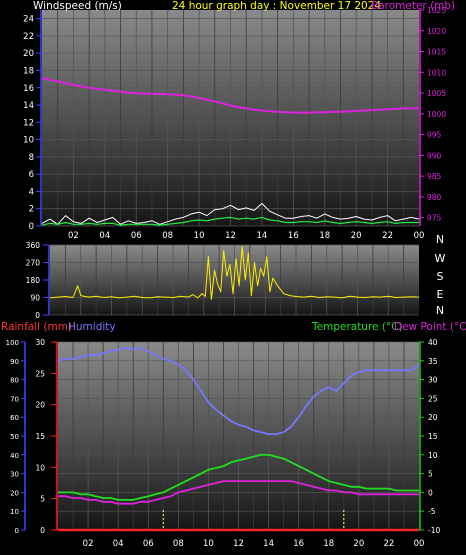  Describe the element at coordinates (432, 511) in the screenshot. I see `temperature-tick-label: -5` at that location.